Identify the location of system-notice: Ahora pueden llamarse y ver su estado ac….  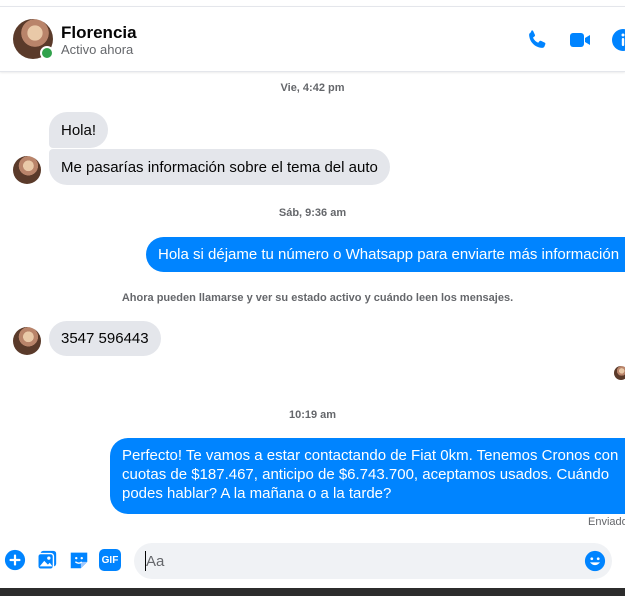
(317, 298).